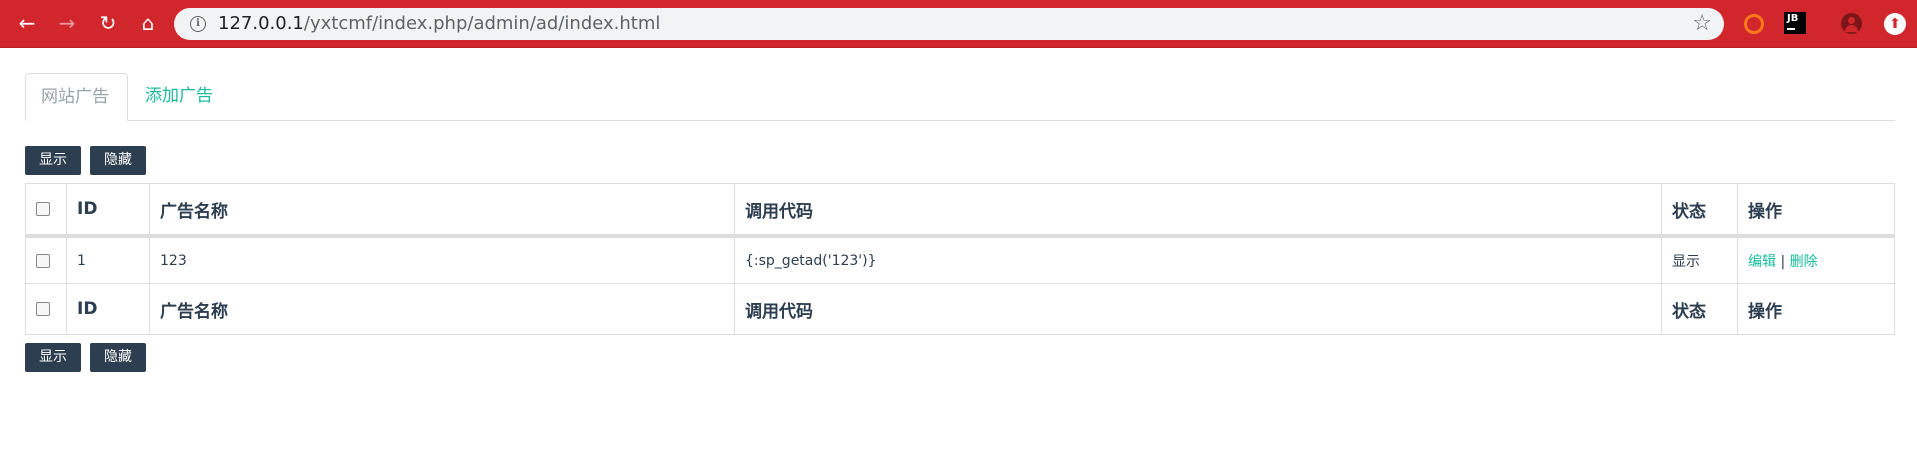  What do you see at coordinates (960, 97) in the screenshot?
I see `page-tabs: 网站广告 添加广告` at bounding box center [960, 97].